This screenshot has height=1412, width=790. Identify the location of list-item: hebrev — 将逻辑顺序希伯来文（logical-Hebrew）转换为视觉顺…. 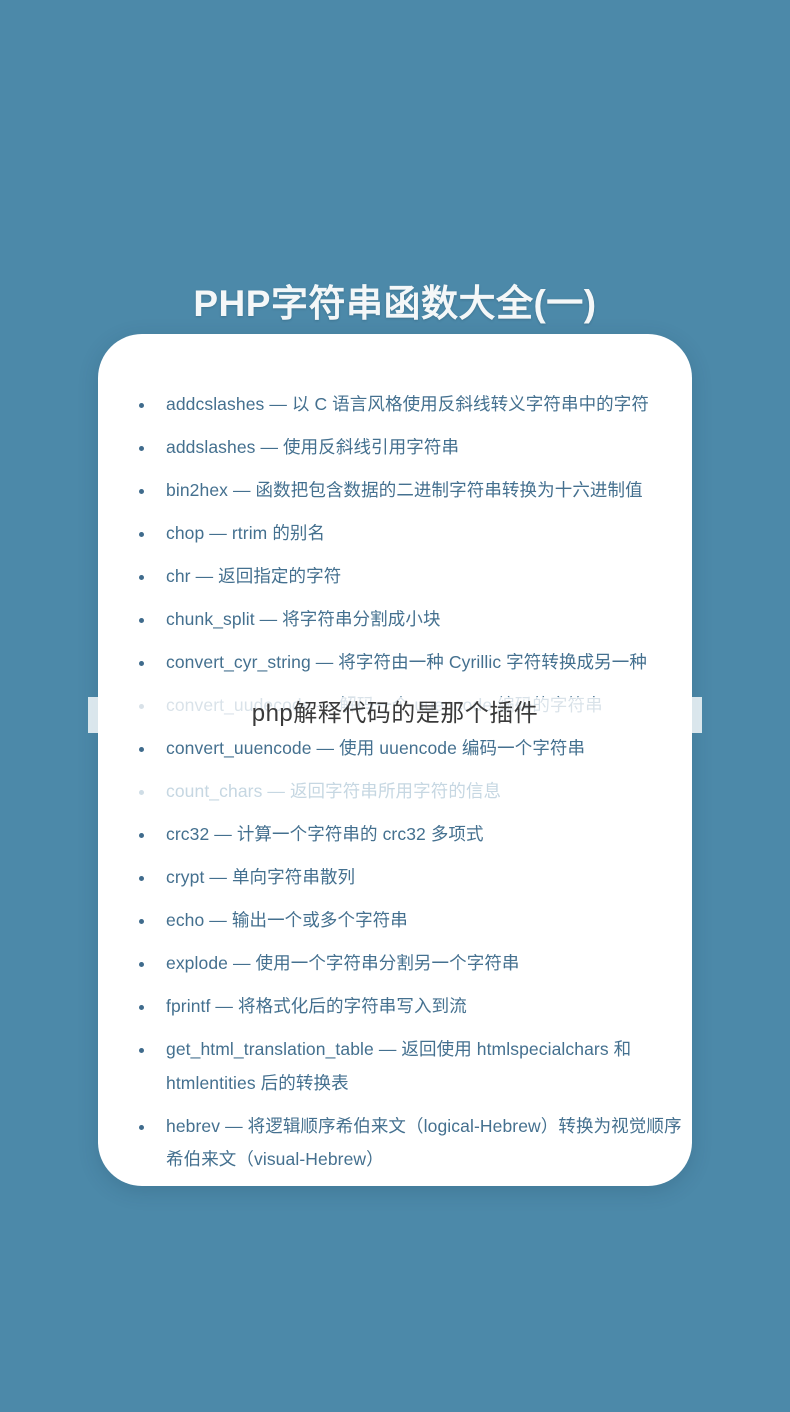
(409, 1143).